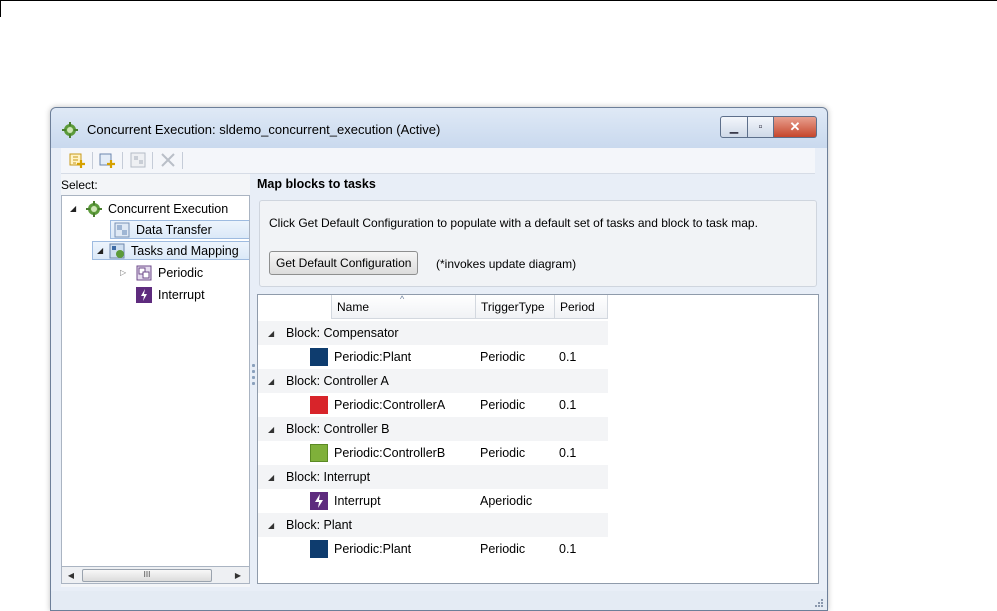  I want to click on horizontal-scrollbar: ◀ III ▶, so click(155, 575).